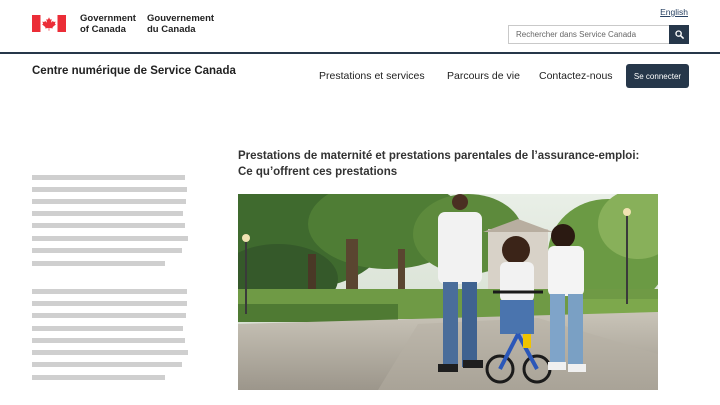 The width and height of the screenshot is (720, 405). I want to click on search-input, so click(588, 34).